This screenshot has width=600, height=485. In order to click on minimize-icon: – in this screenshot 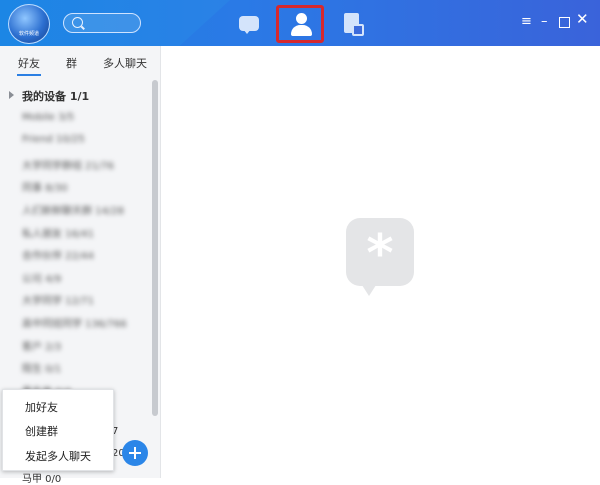, I will do `click(544, 21)`.